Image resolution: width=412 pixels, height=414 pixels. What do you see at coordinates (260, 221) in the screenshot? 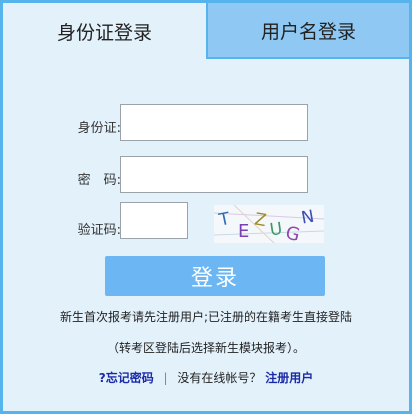
I see `captcha-char: Z` at bounding box center [260, 221].